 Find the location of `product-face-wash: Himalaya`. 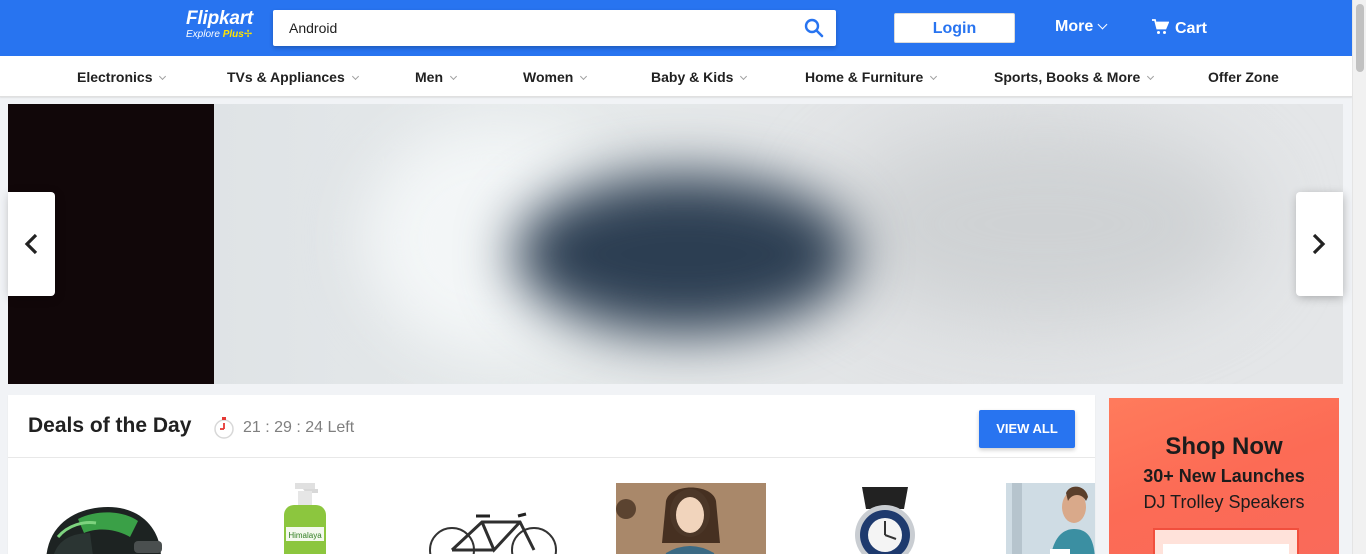

product-face-wash: Himalaya is located at coordinates (305, 518).